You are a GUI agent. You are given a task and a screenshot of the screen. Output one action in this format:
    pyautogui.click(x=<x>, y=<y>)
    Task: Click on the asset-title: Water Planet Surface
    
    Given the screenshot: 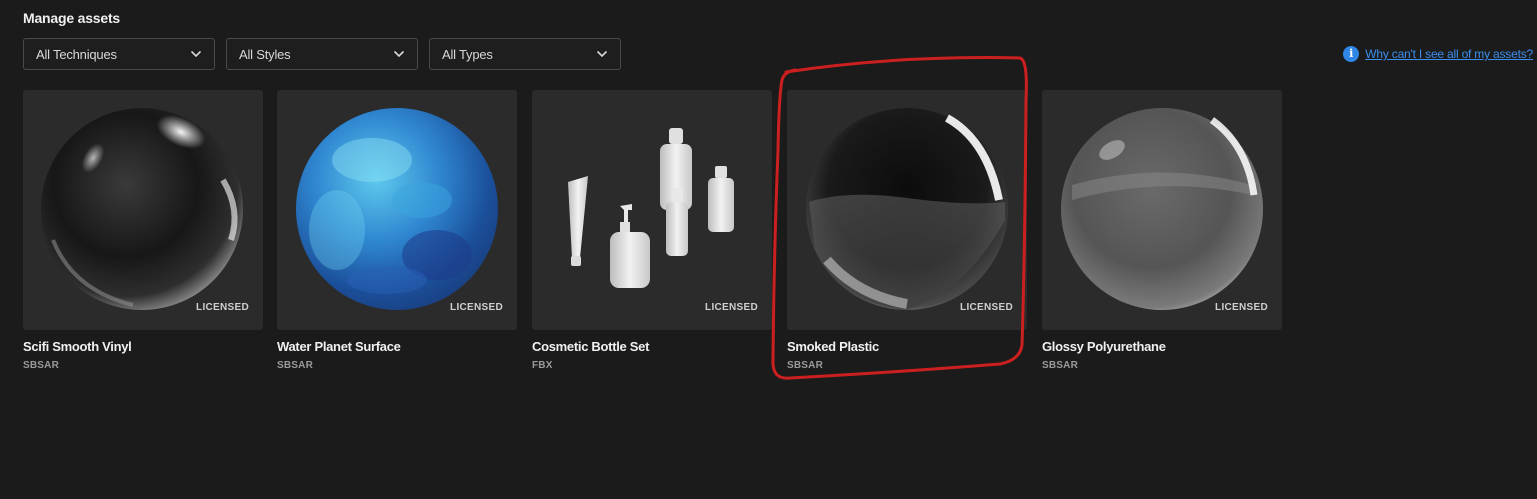 What is the action you would take?
    pyautogui.click(x=339, y=346)
    